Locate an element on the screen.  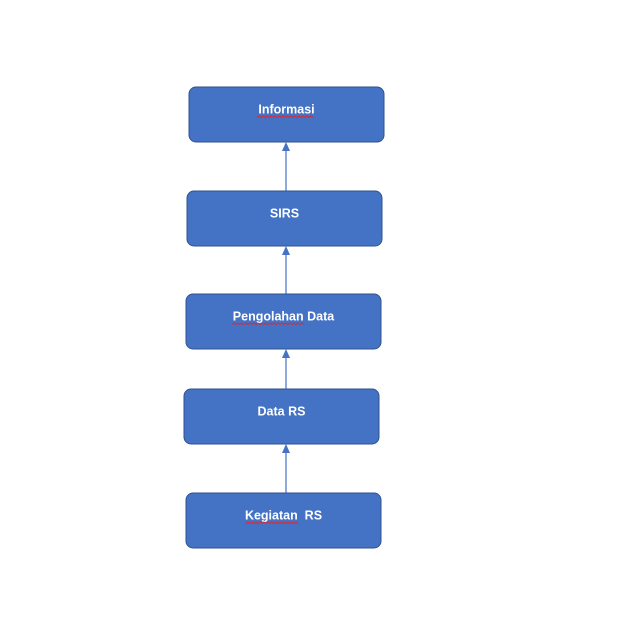
node-informasi-label: Informasi is located at coordinates (286, 109).